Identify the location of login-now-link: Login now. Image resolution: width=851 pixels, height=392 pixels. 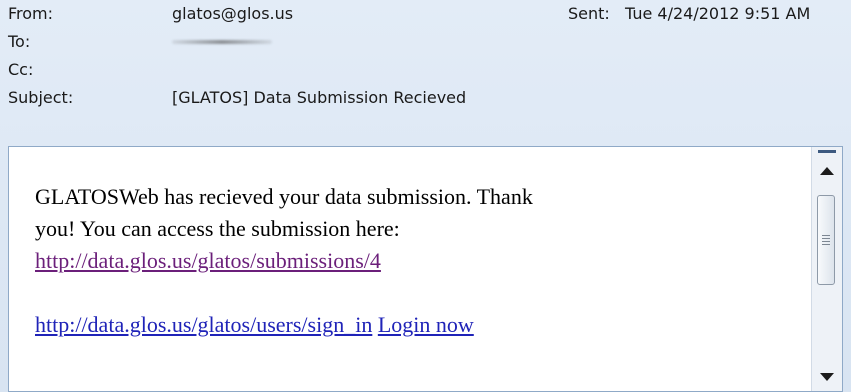
(426, 324).